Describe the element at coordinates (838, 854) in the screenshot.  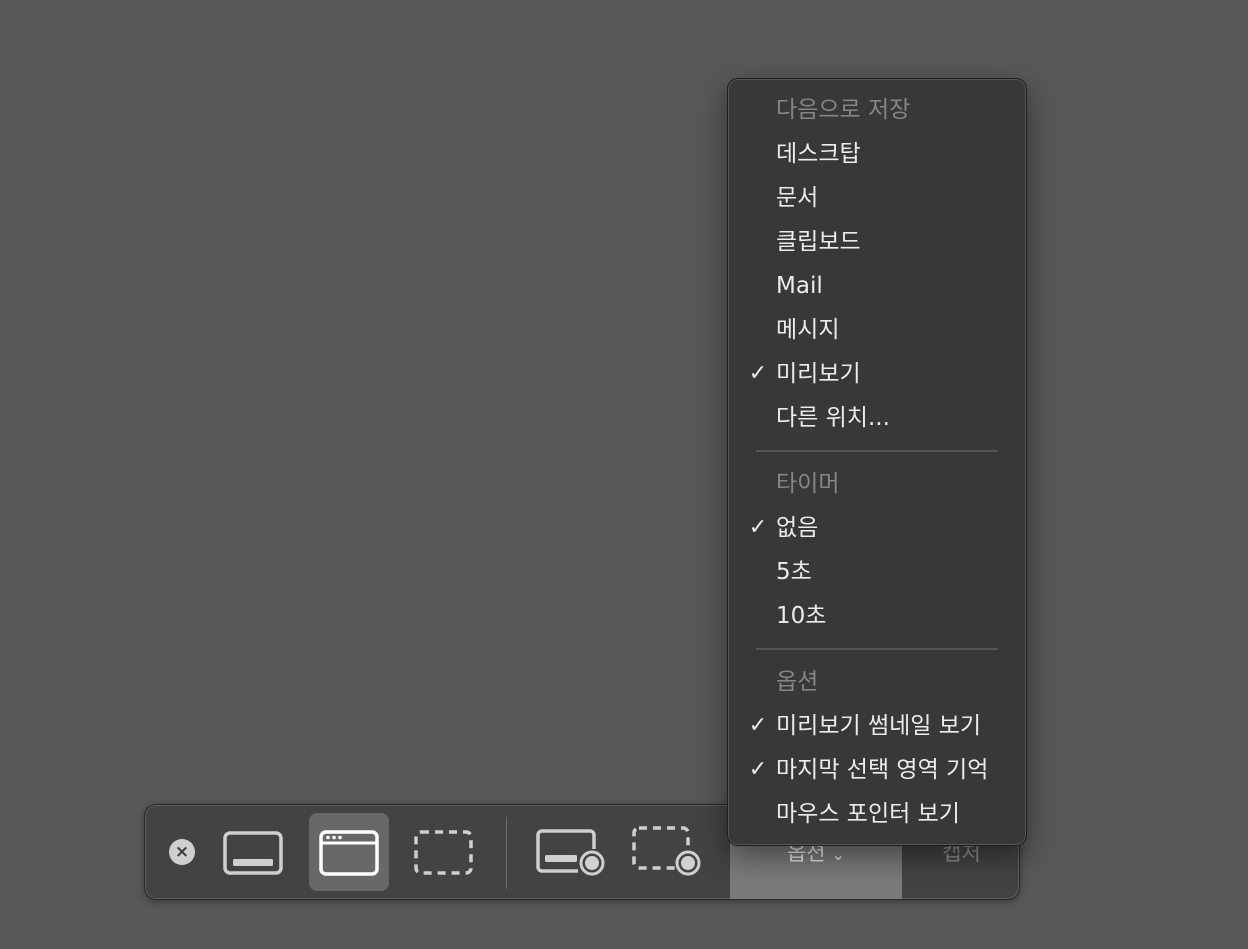
I see `chevron-down-icon: ⌄` at that location.